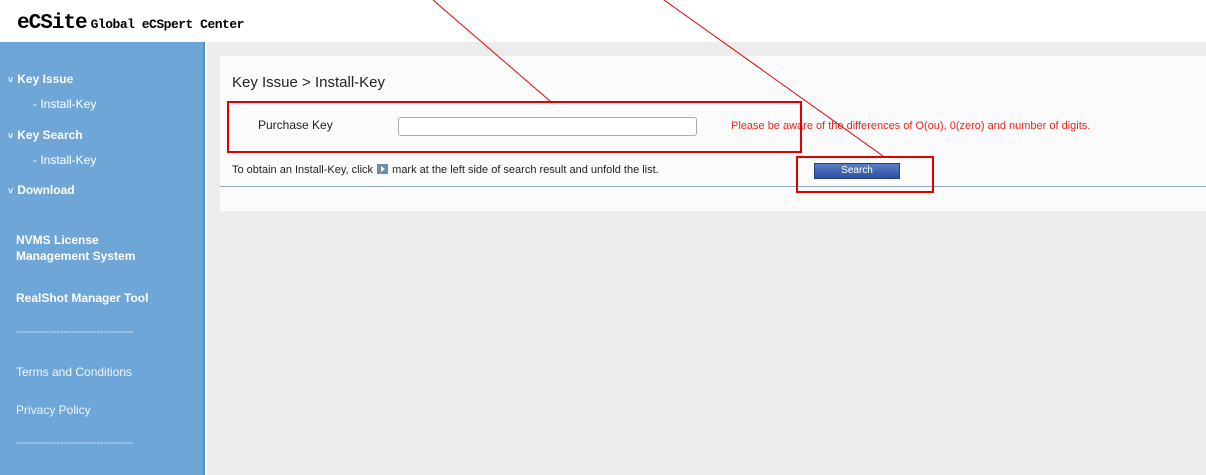 The image size is (1206, 475). I want to click on sidebar-item-download: ˅ Download, so click(41, 190).